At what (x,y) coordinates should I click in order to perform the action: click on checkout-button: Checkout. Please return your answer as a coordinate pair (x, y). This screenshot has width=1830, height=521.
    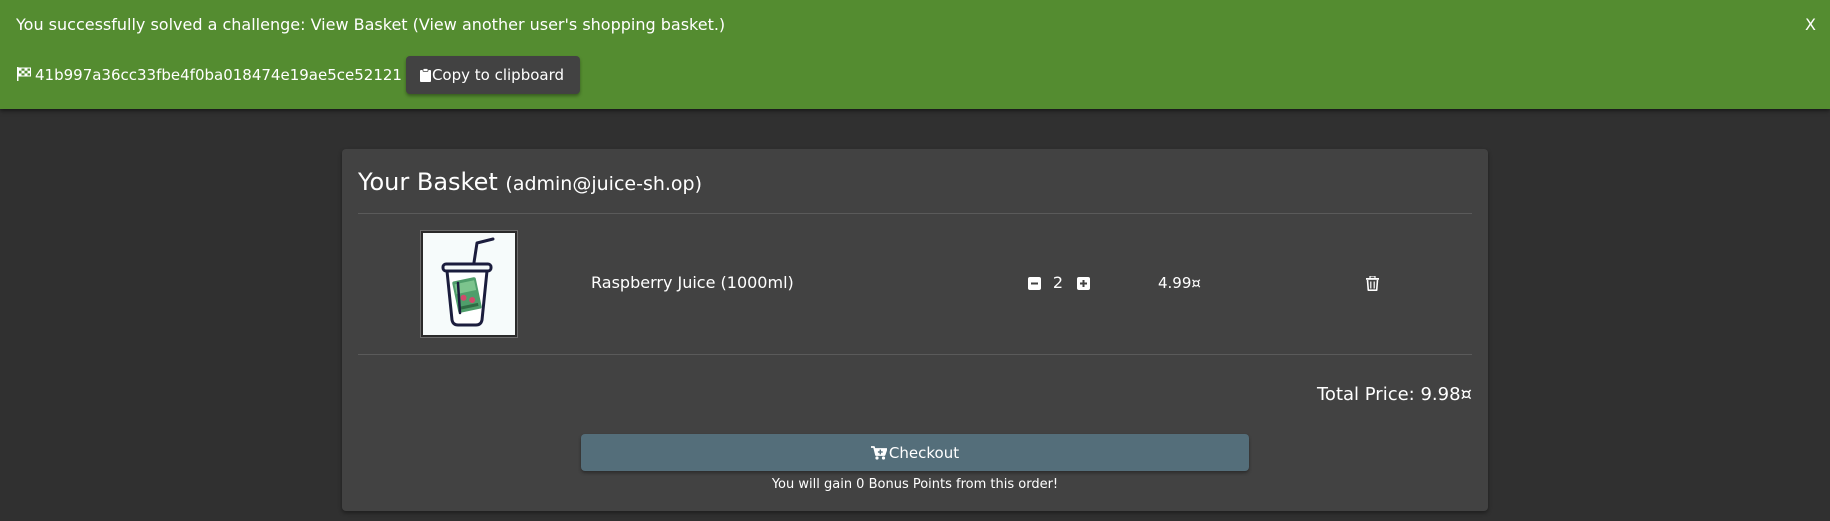
    Looking at the image, I should click on (915, 452).